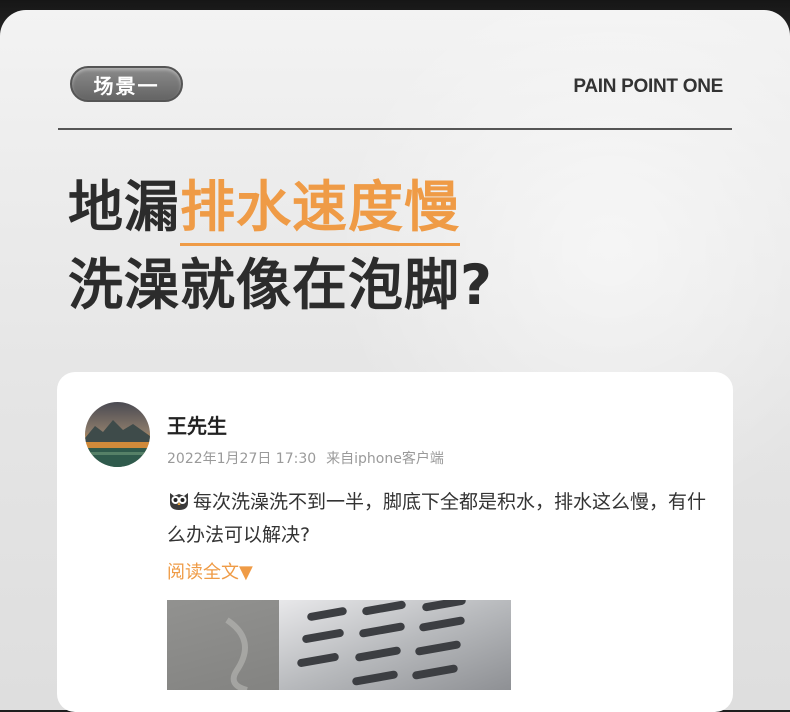 This screenshot has height=712, width=790. I want to click on username: 王先生, so click(197, 424).